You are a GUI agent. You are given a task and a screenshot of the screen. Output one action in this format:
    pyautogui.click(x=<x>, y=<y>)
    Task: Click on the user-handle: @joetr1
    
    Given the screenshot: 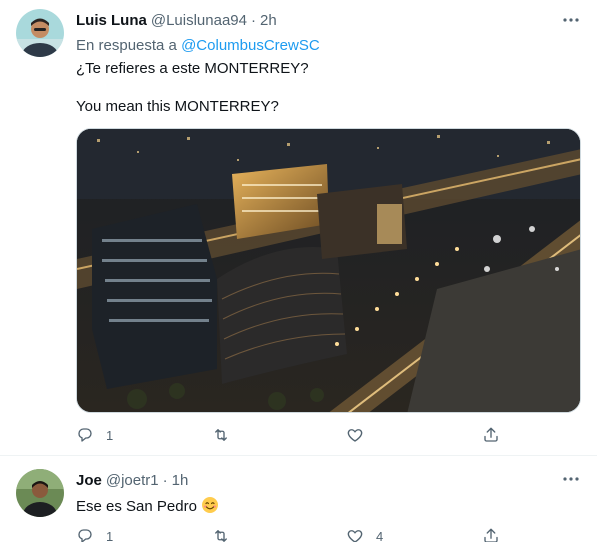 What is the action you would take?
    pyautogui.click(x=132, y=480)
    